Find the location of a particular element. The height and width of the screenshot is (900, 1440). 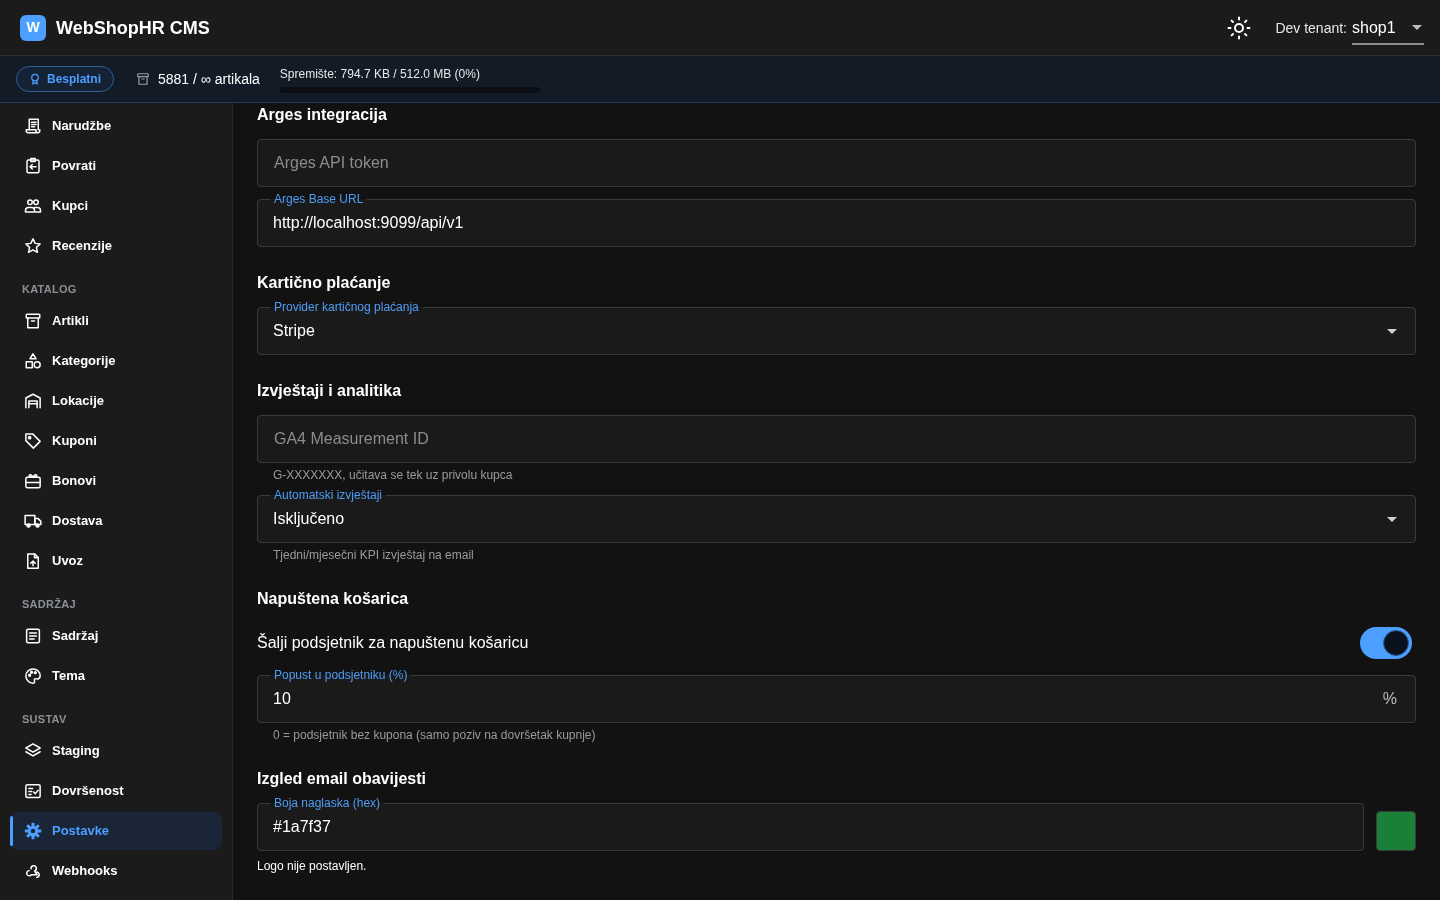

section-heading: Izvještaji i analitika is located at coordinates (330, 391).